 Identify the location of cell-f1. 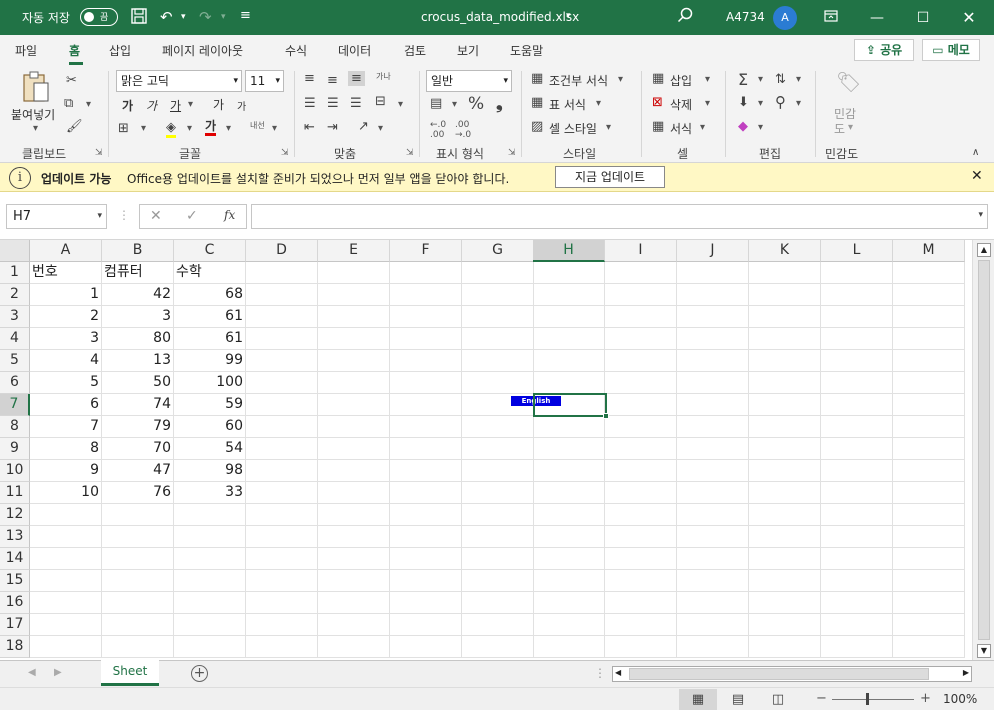
(426, 273).